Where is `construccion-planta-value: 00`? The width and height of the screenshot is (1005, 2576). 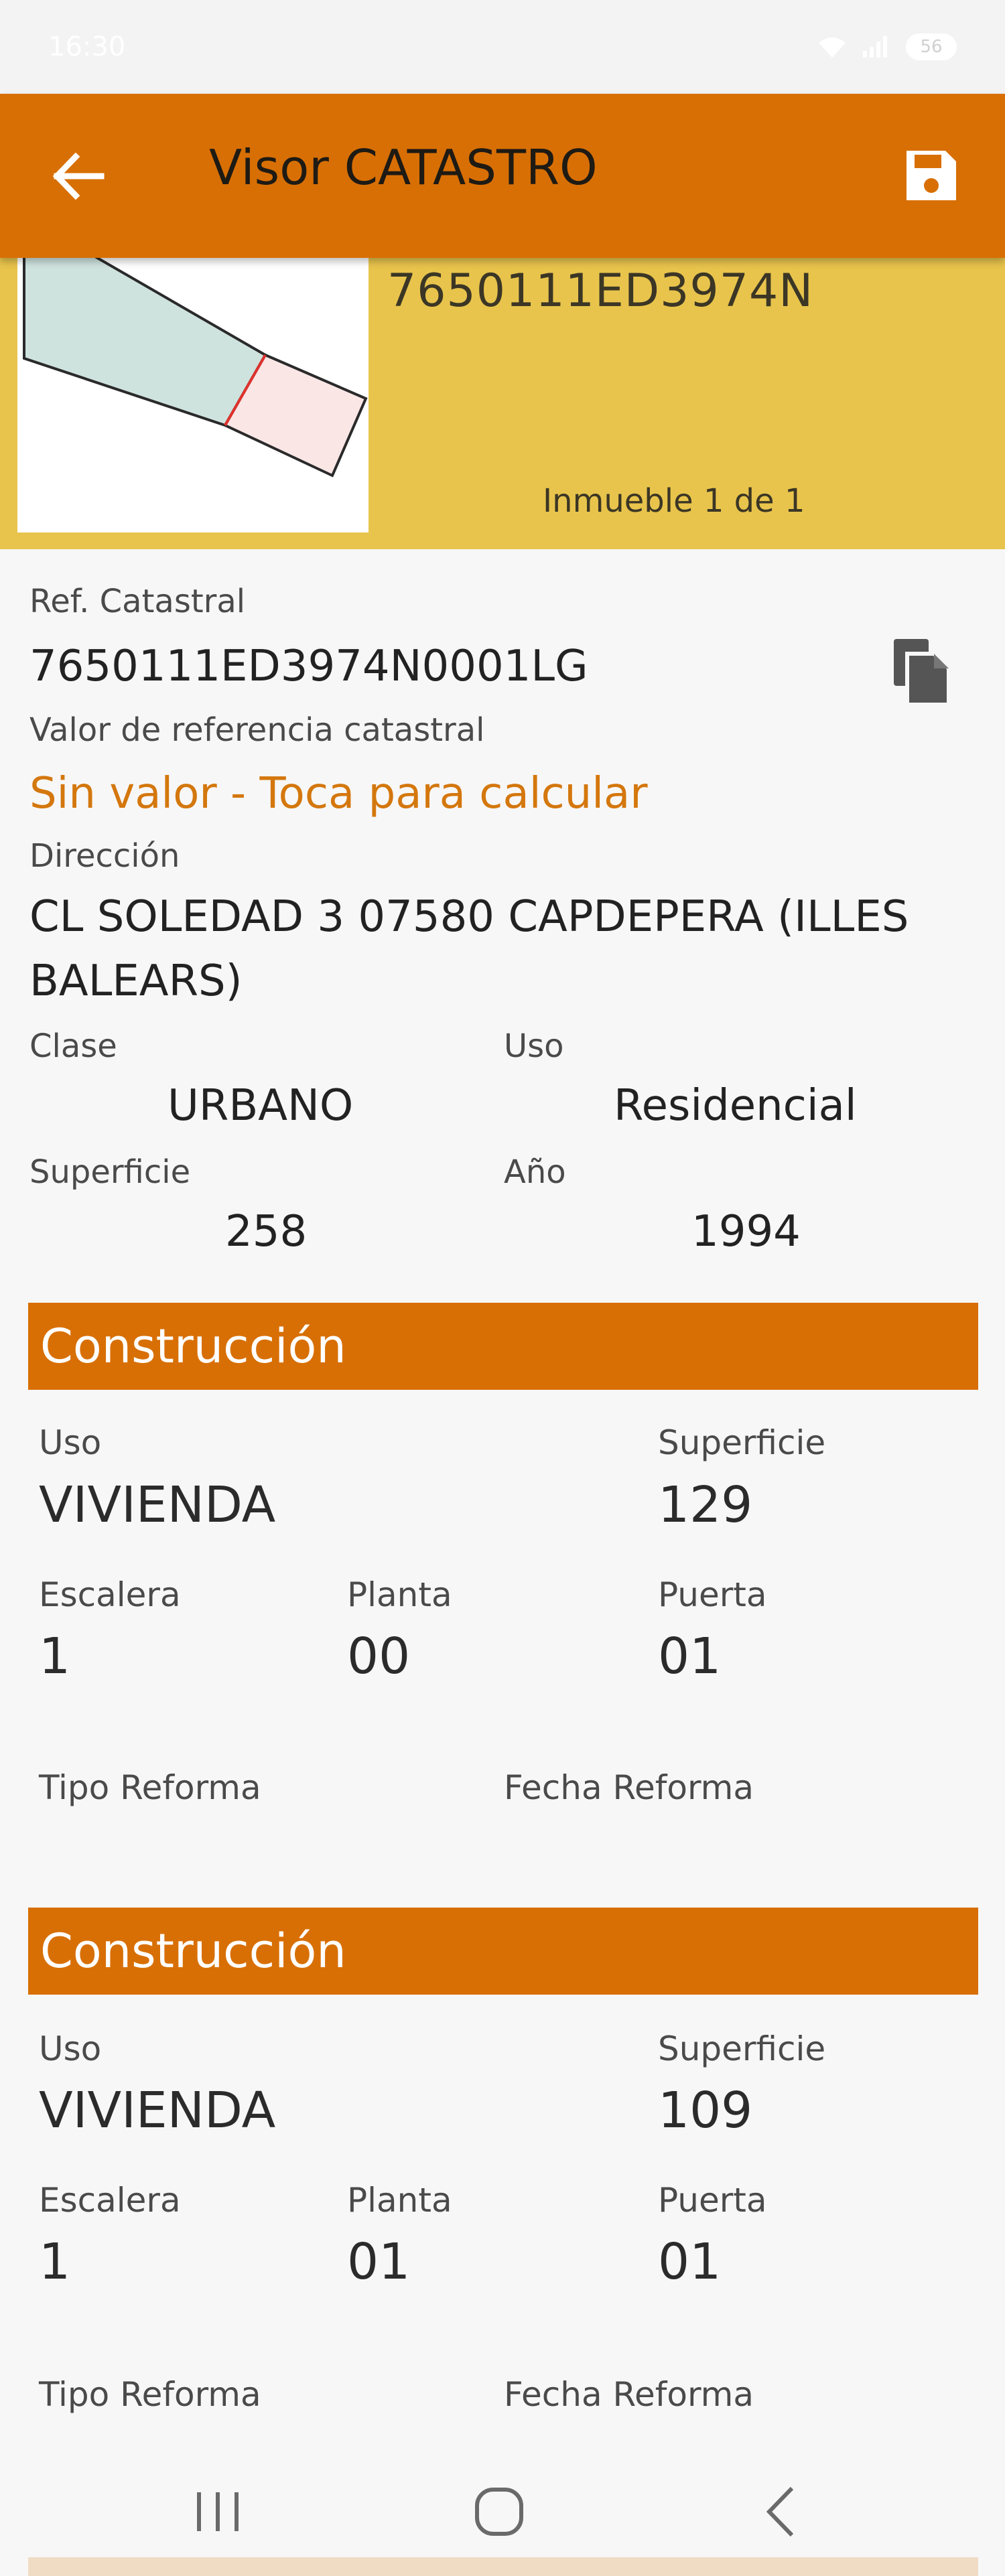
construccion-planta-value: 00 is located at coordinates (379, 1656).